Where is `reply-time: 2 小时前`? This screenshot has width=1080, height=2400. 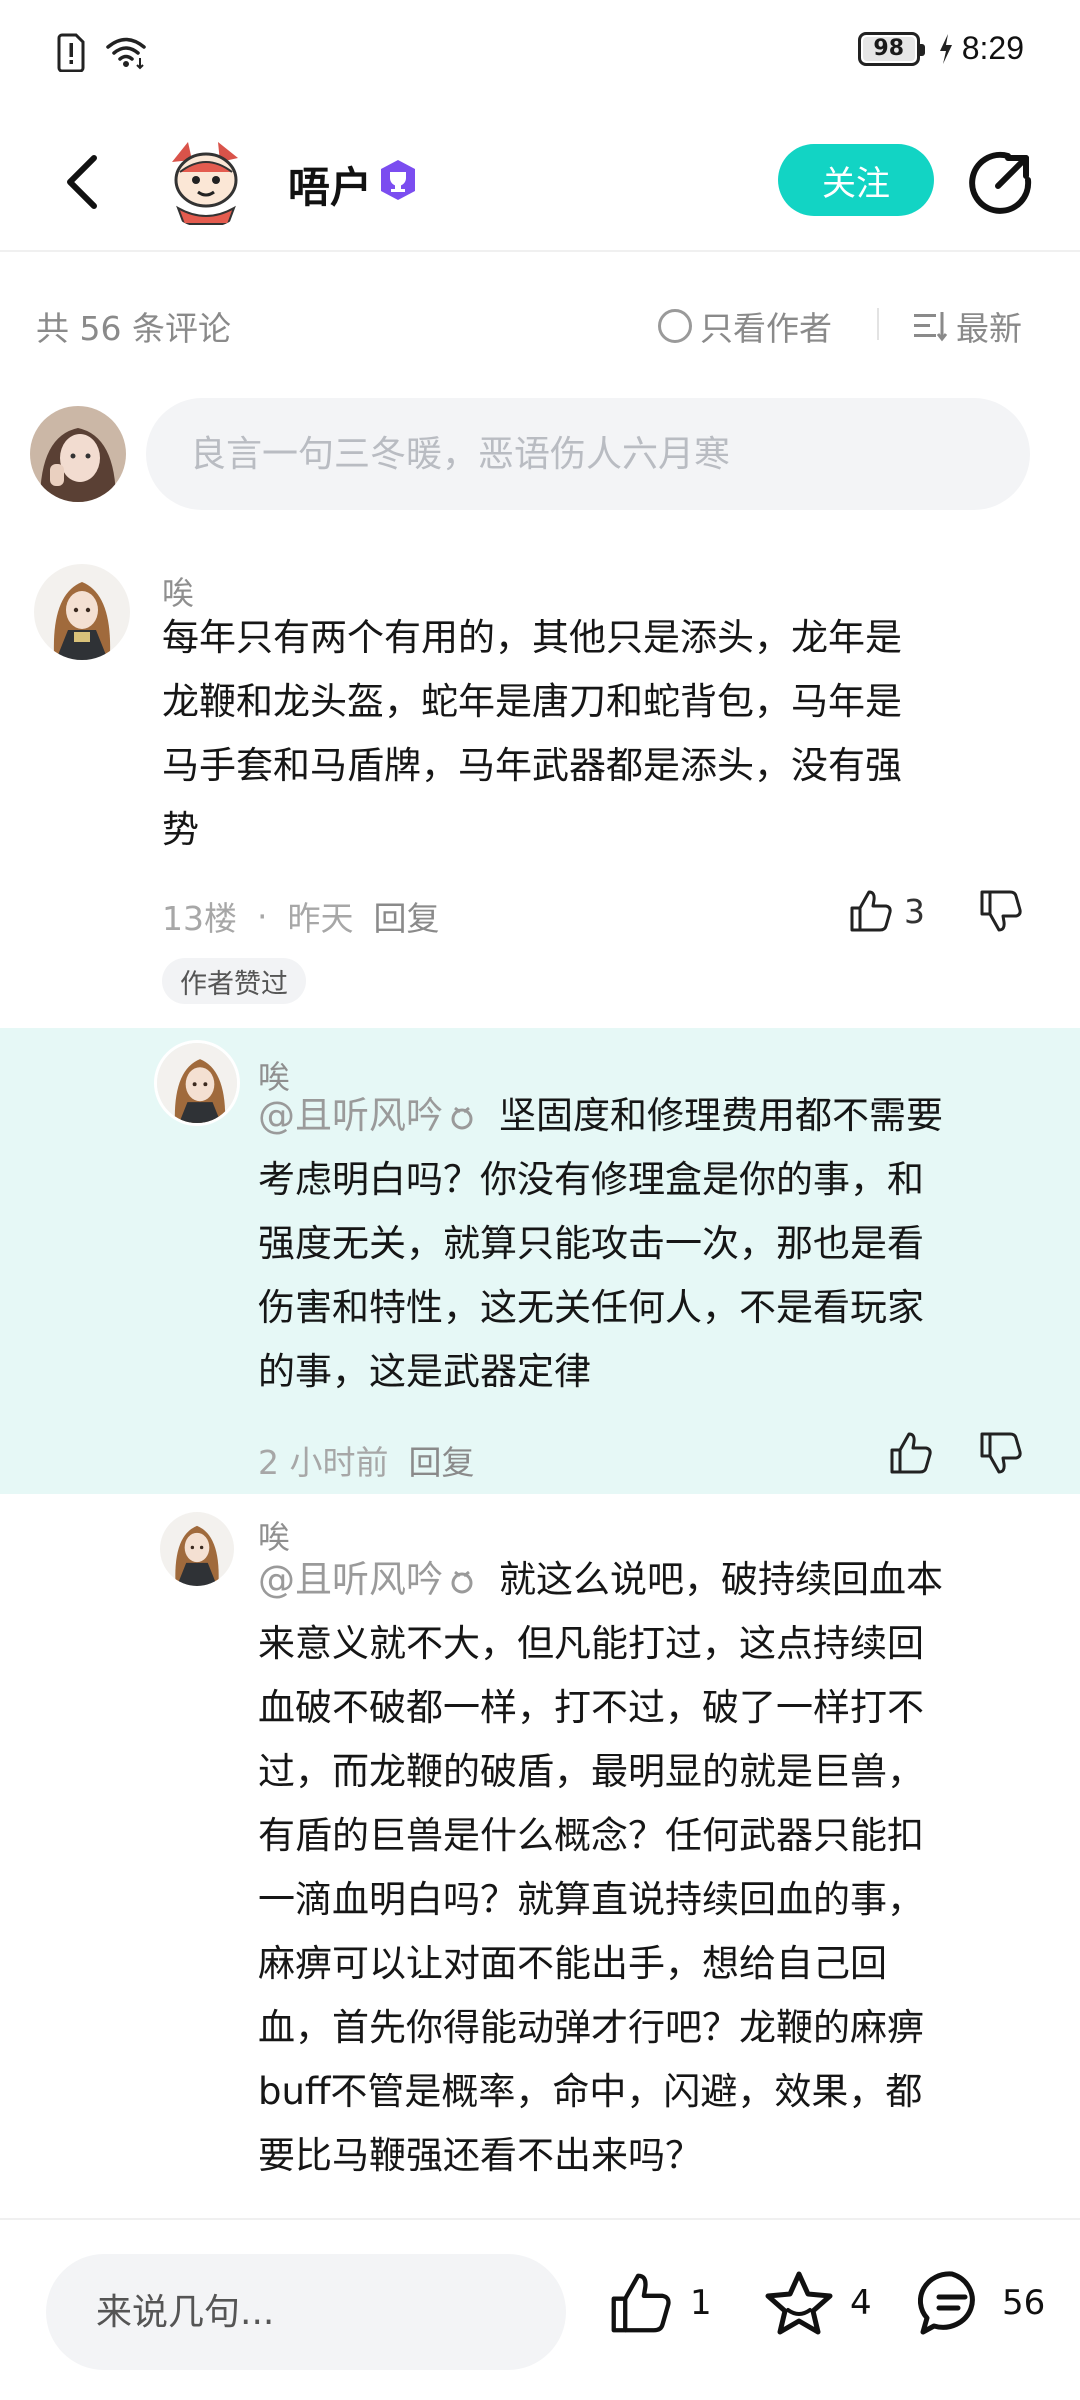
reply-time: 2 小时前 is located at coordinates (323, 1462).